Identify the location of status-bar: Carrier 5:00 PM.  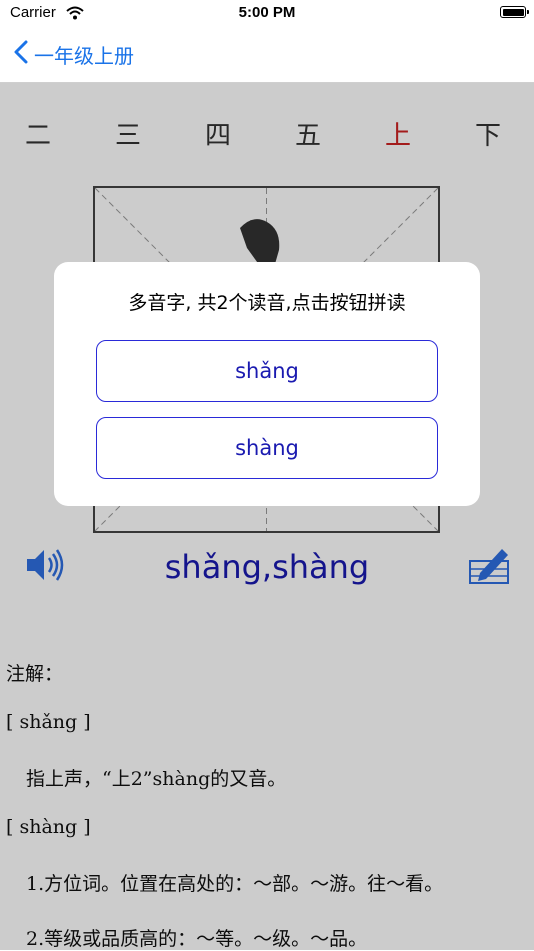
(267, 14).